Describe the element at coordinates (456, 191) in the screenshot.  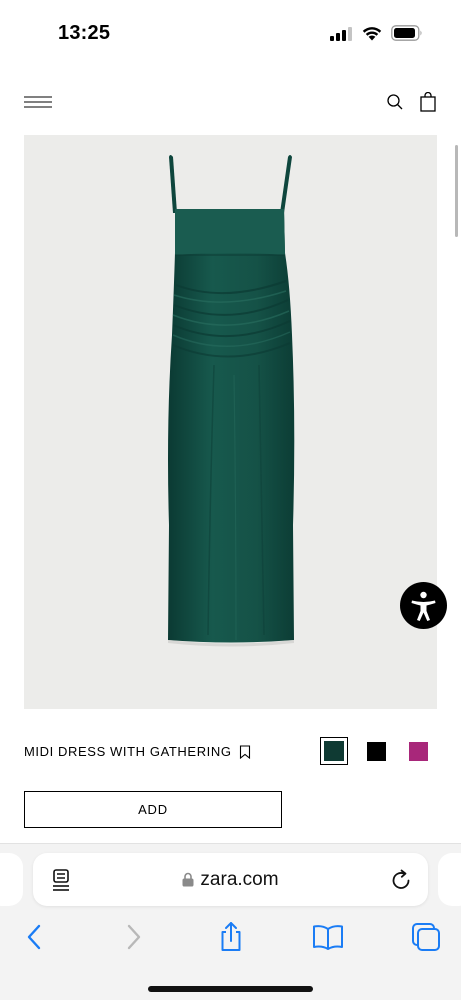
I see `scroll-indicator` at that location.